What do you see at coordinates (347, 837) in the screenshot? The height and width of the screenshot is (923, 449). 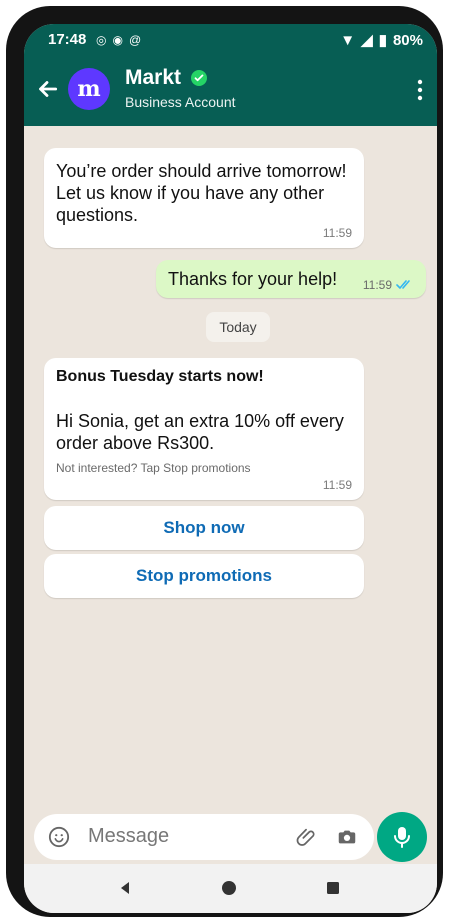 I see `camera-icon` at bounding box center [347, 837].